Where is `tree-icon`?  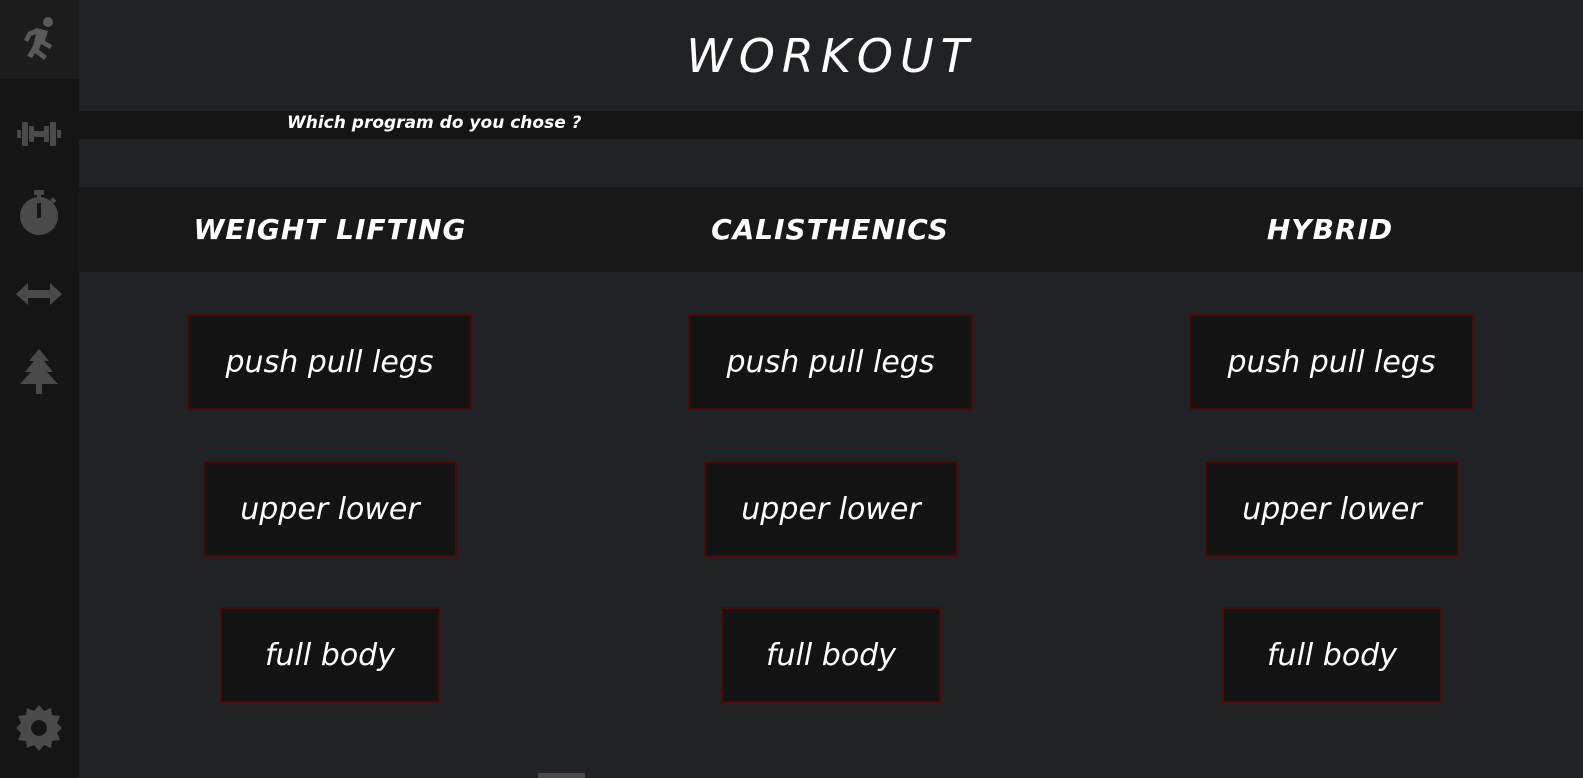
tree-icon is located at coordinates (39, 371).